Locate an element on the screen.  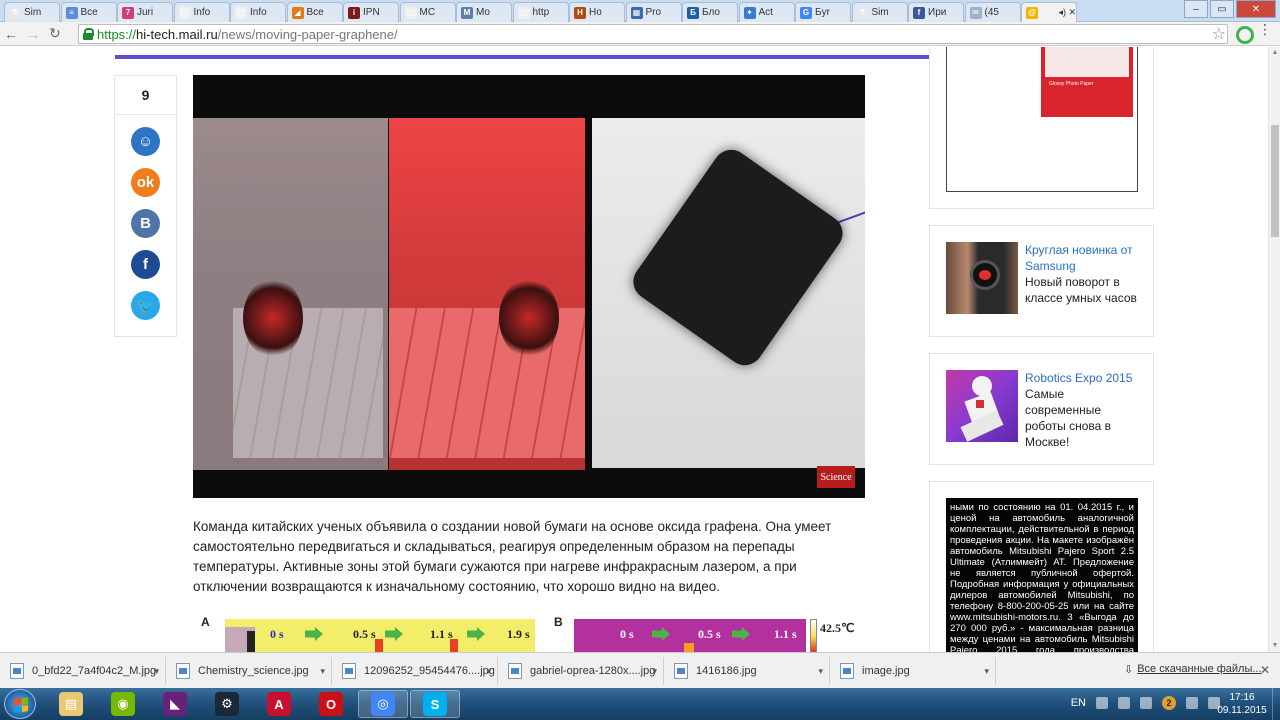
browser-tab: M Mo is located at coordinates (484, 12).